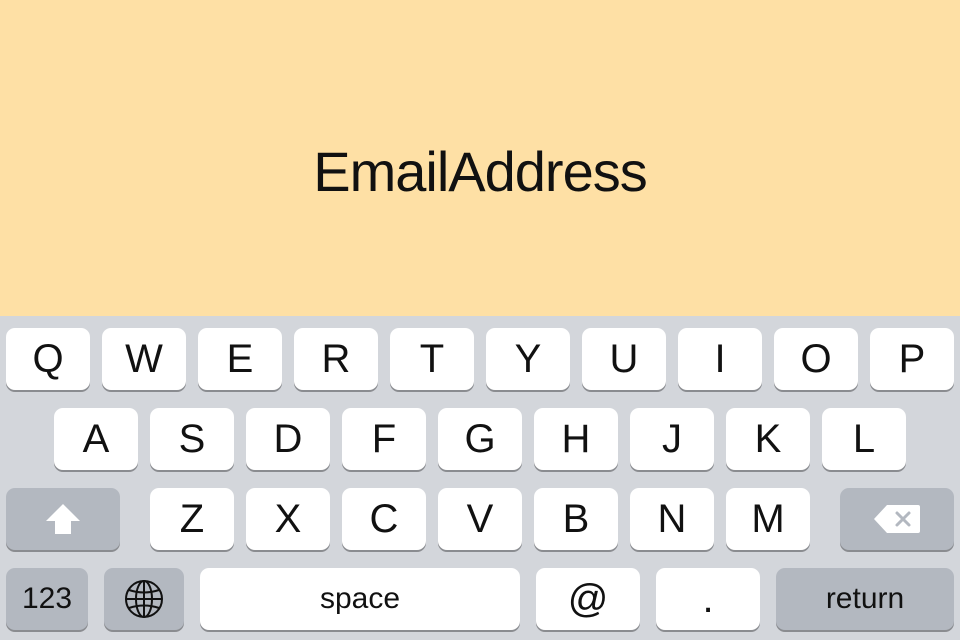 The height and width of the screenshot is (640, 960). Describe the element at coordinates (864, 439) in the screenshot. I see `key-l: L` at that location.